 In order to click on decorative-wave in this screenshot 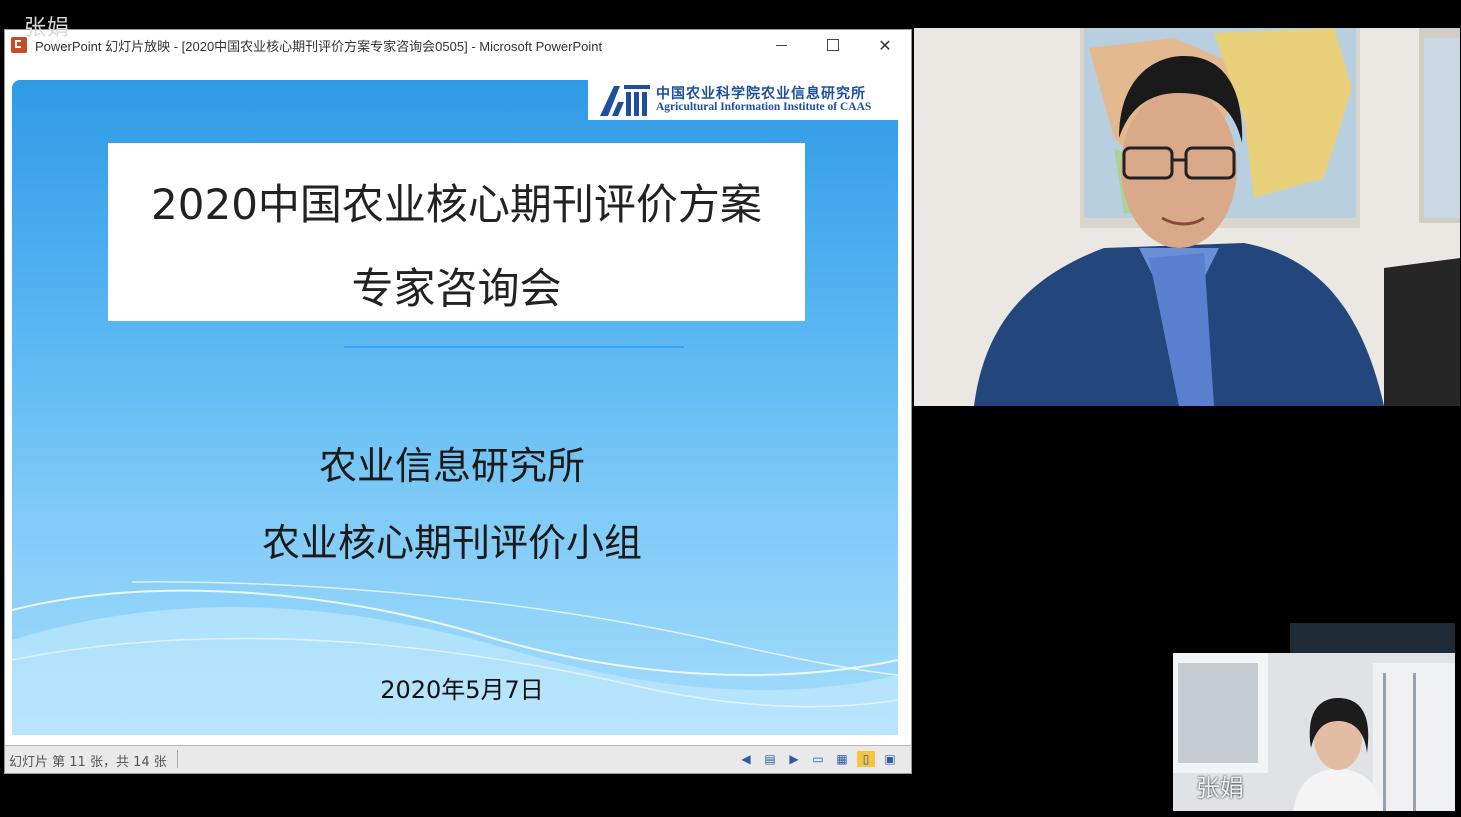, I will do `click(455, 658)`.